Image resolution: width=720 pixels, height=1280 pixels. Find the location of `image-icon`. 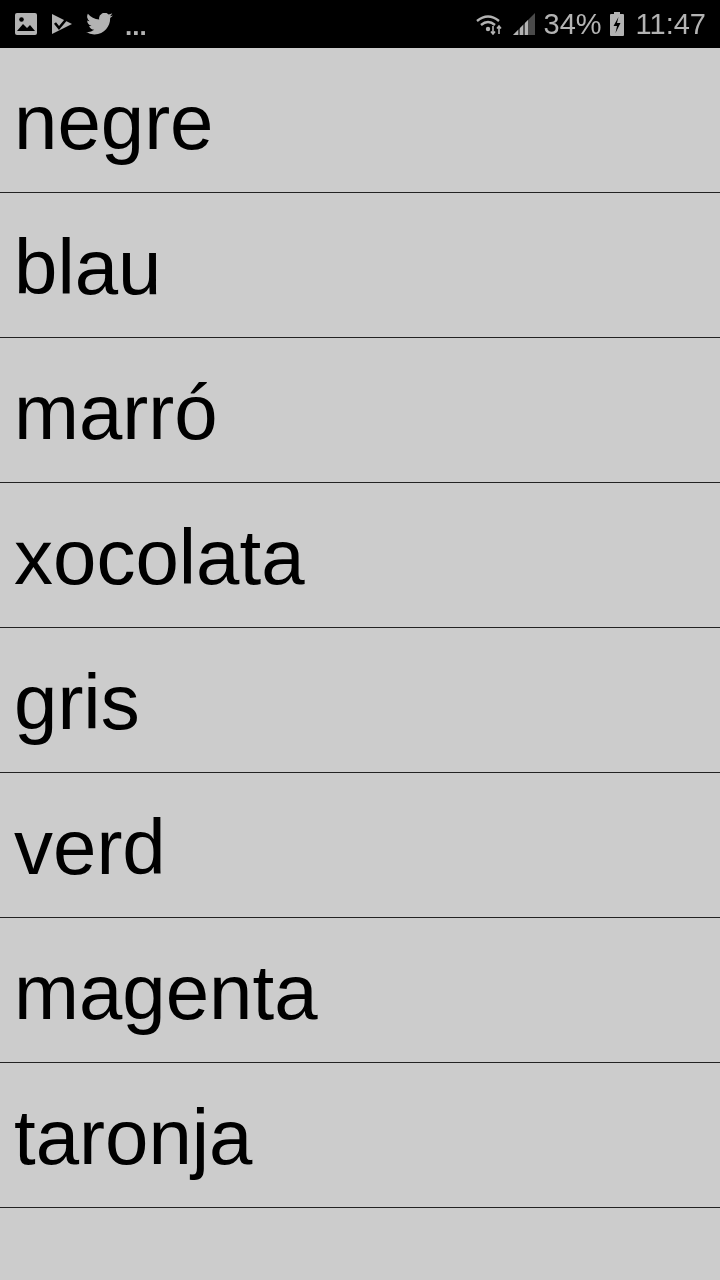

image-icon is located at coordinates (26, 24).